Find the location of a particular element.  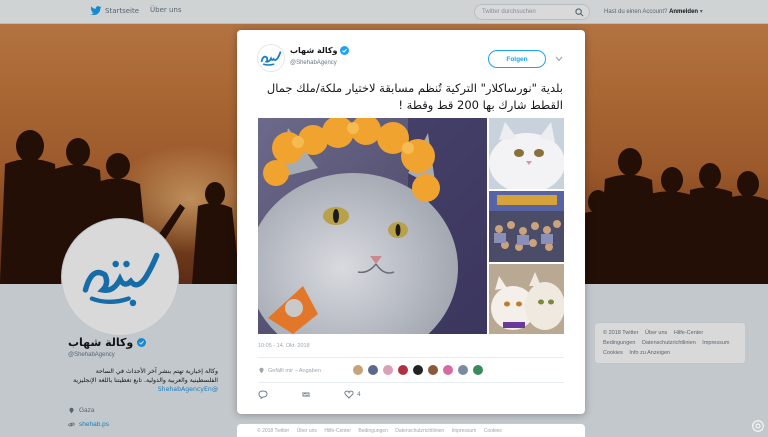

retweet-button is located at coordinates (307, 394).